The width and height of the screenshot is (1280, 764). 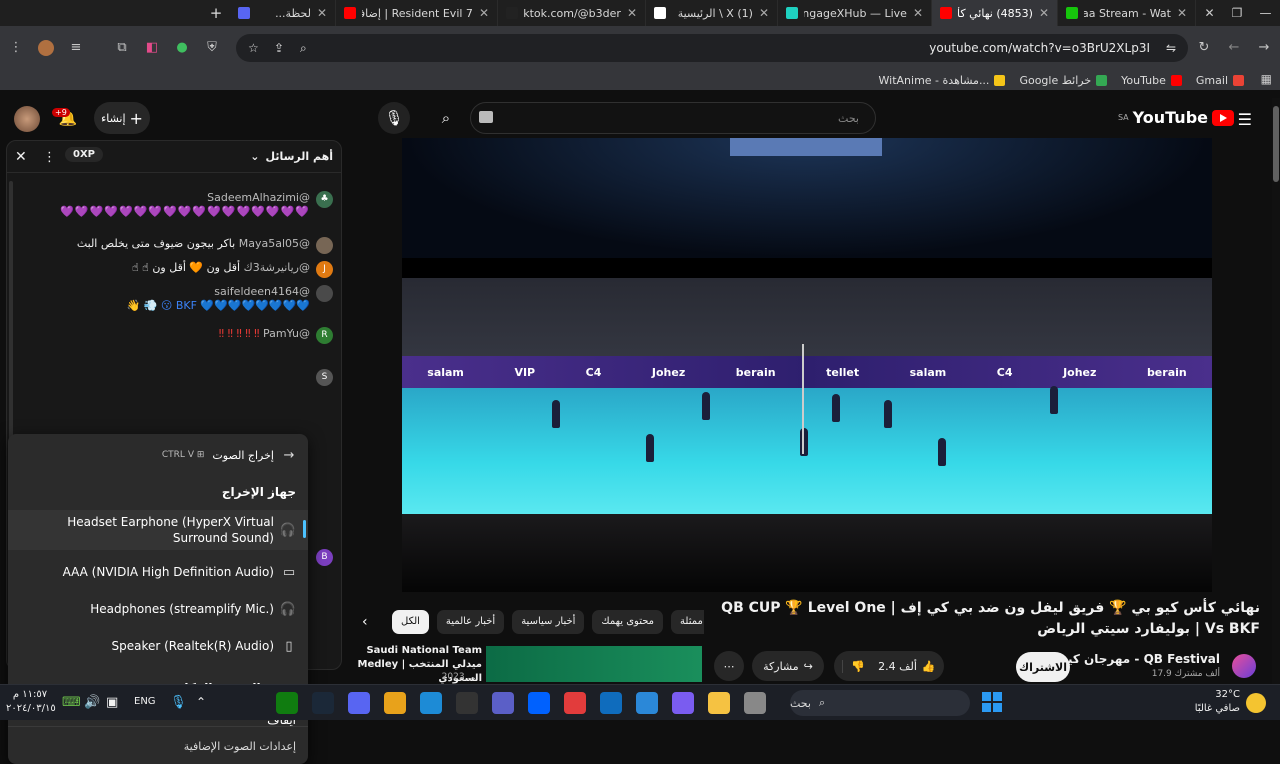 I want to click on maximize-icon: ❐, so click(x=1237, y=13).